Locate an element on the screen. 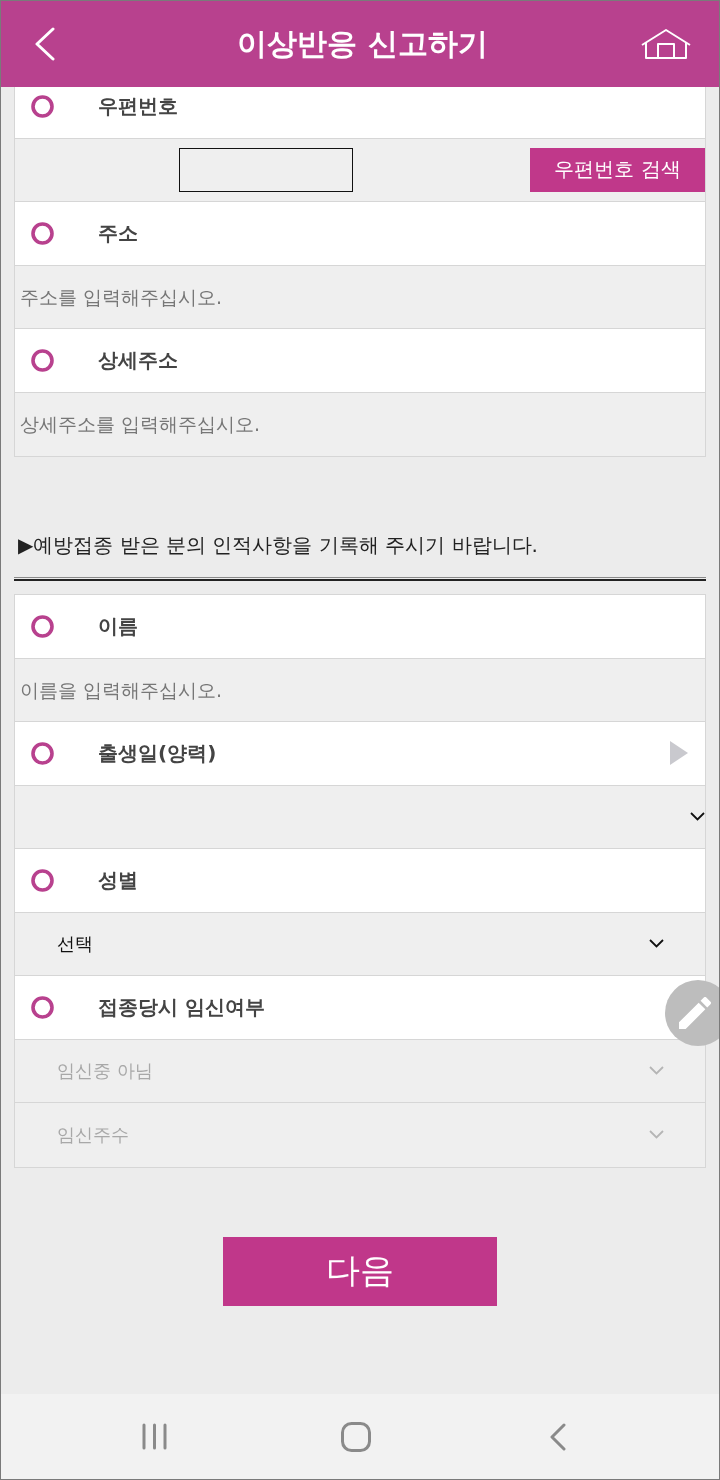 The image size is (720, 1480). rounded-square-icon is located at coordinates (356, 1436).